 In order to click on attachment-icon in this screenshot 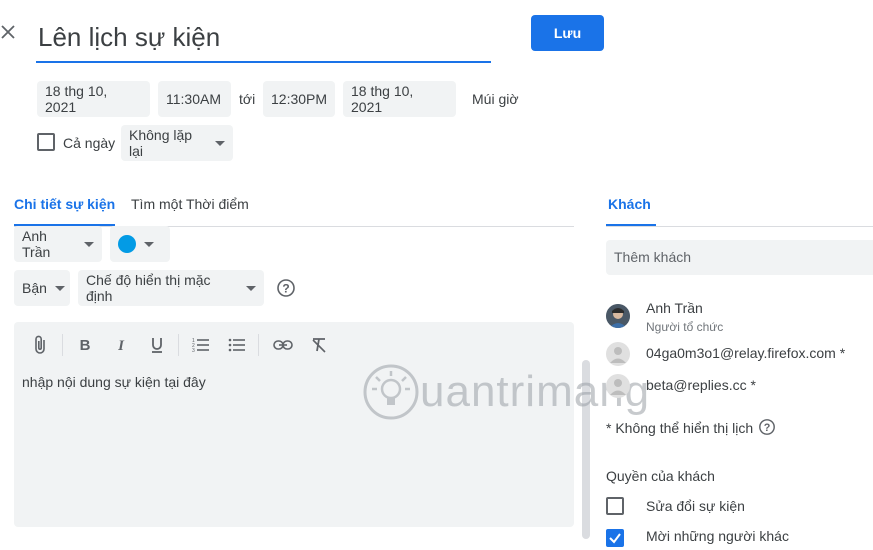, I will do `click(41, 345)`.